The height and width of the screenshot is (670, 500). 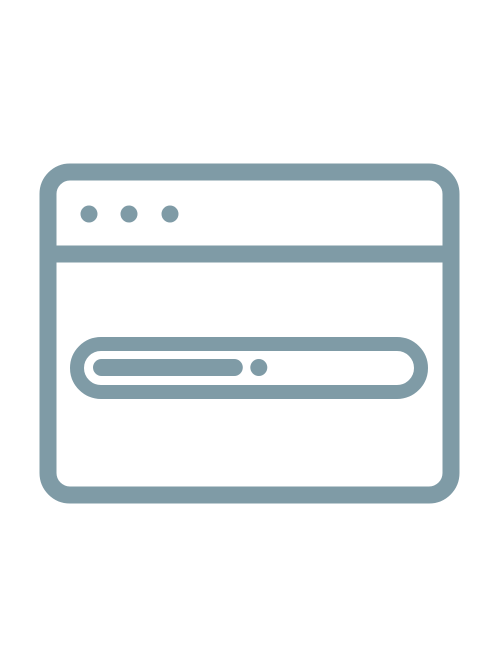 What do you see at coordinates (168, 367) in the screenshot?
I see `progress-fill` at bounding box center [168, 367].